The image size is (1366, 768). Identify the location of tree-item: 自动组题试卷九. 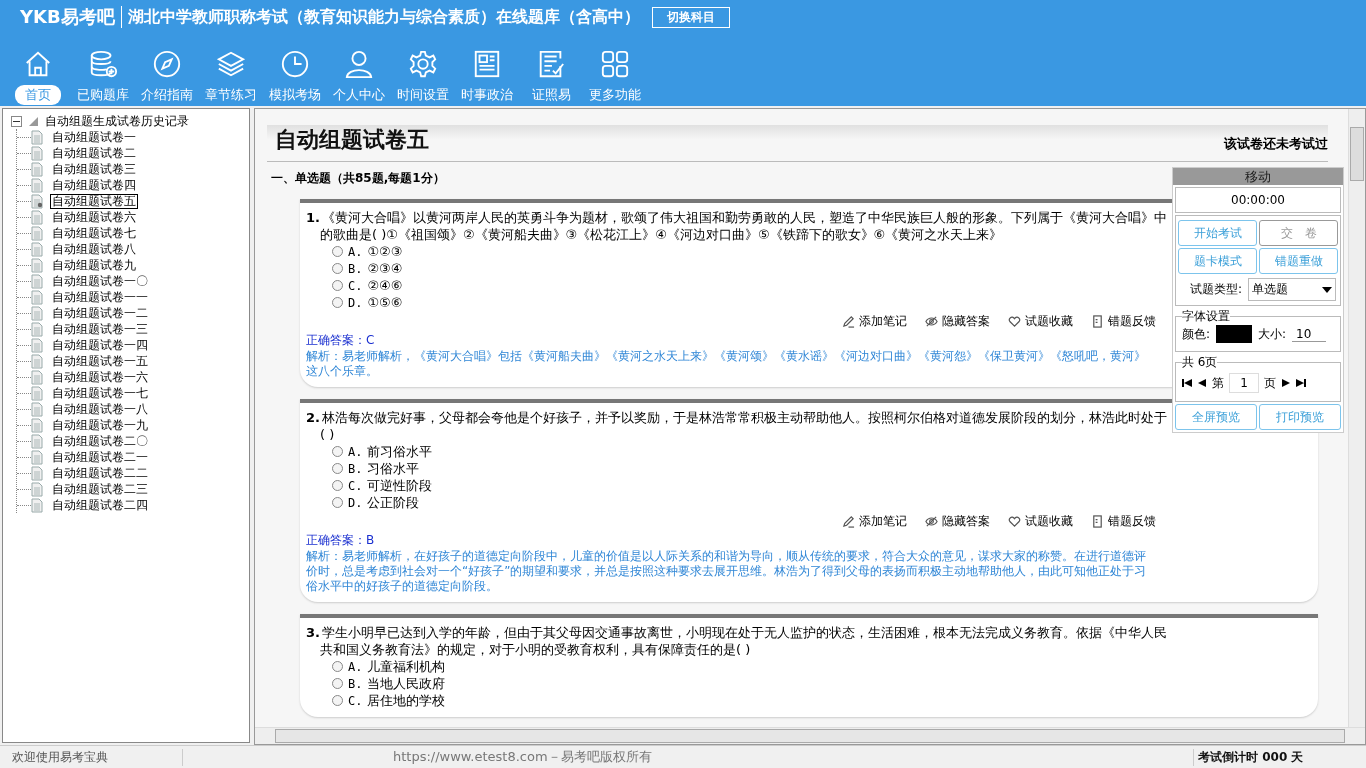
(94, 265).